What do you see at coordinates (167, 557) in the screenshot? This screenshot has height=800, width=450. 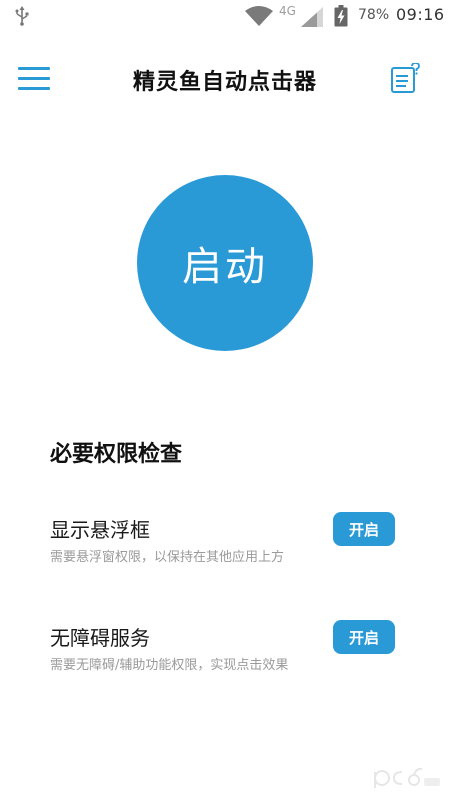 I see `floating-window-permission-description: 需要悬浮窗权限，以保持在其他应用上方` at bounding box center [167, 557].